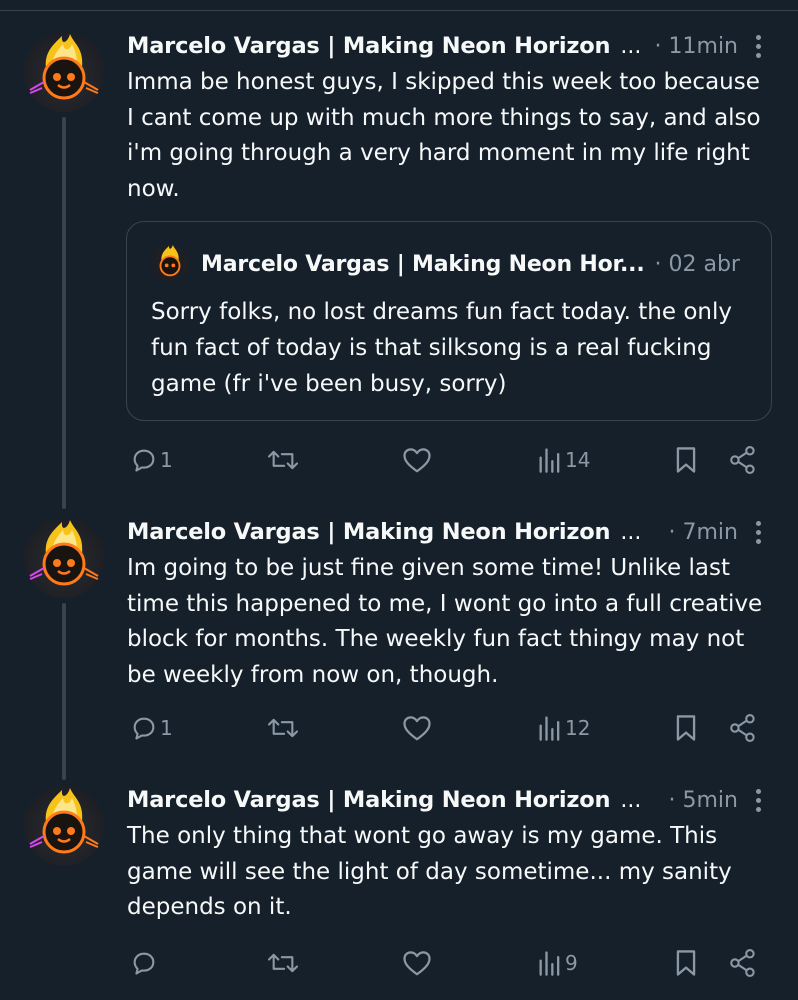 The width and height of the screenshot is (798, 1000). What do you see at coordinates (571, 963) in the screenshot?
I see `view-count: 9` at bounding box center [571, 963].